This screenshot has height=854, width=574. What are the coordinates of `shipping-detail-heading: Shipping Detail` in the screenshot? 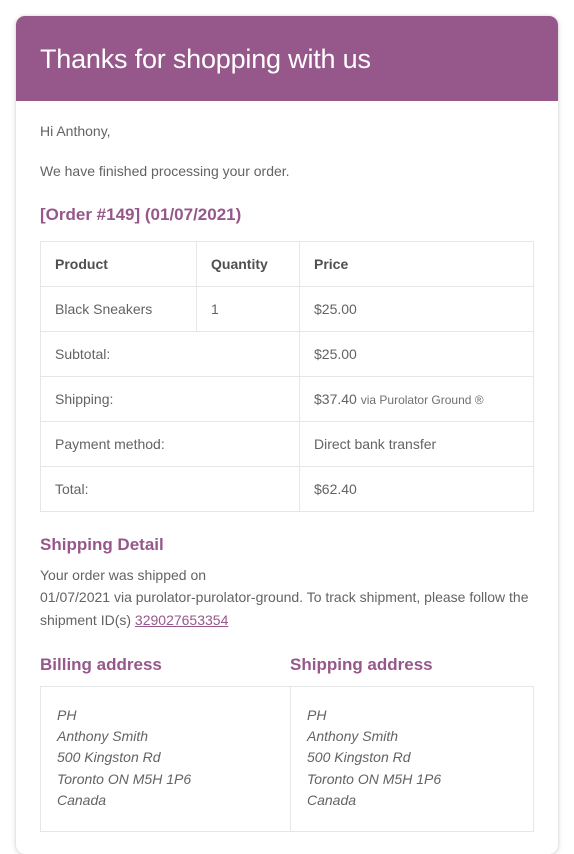 It's located at (102, 544).